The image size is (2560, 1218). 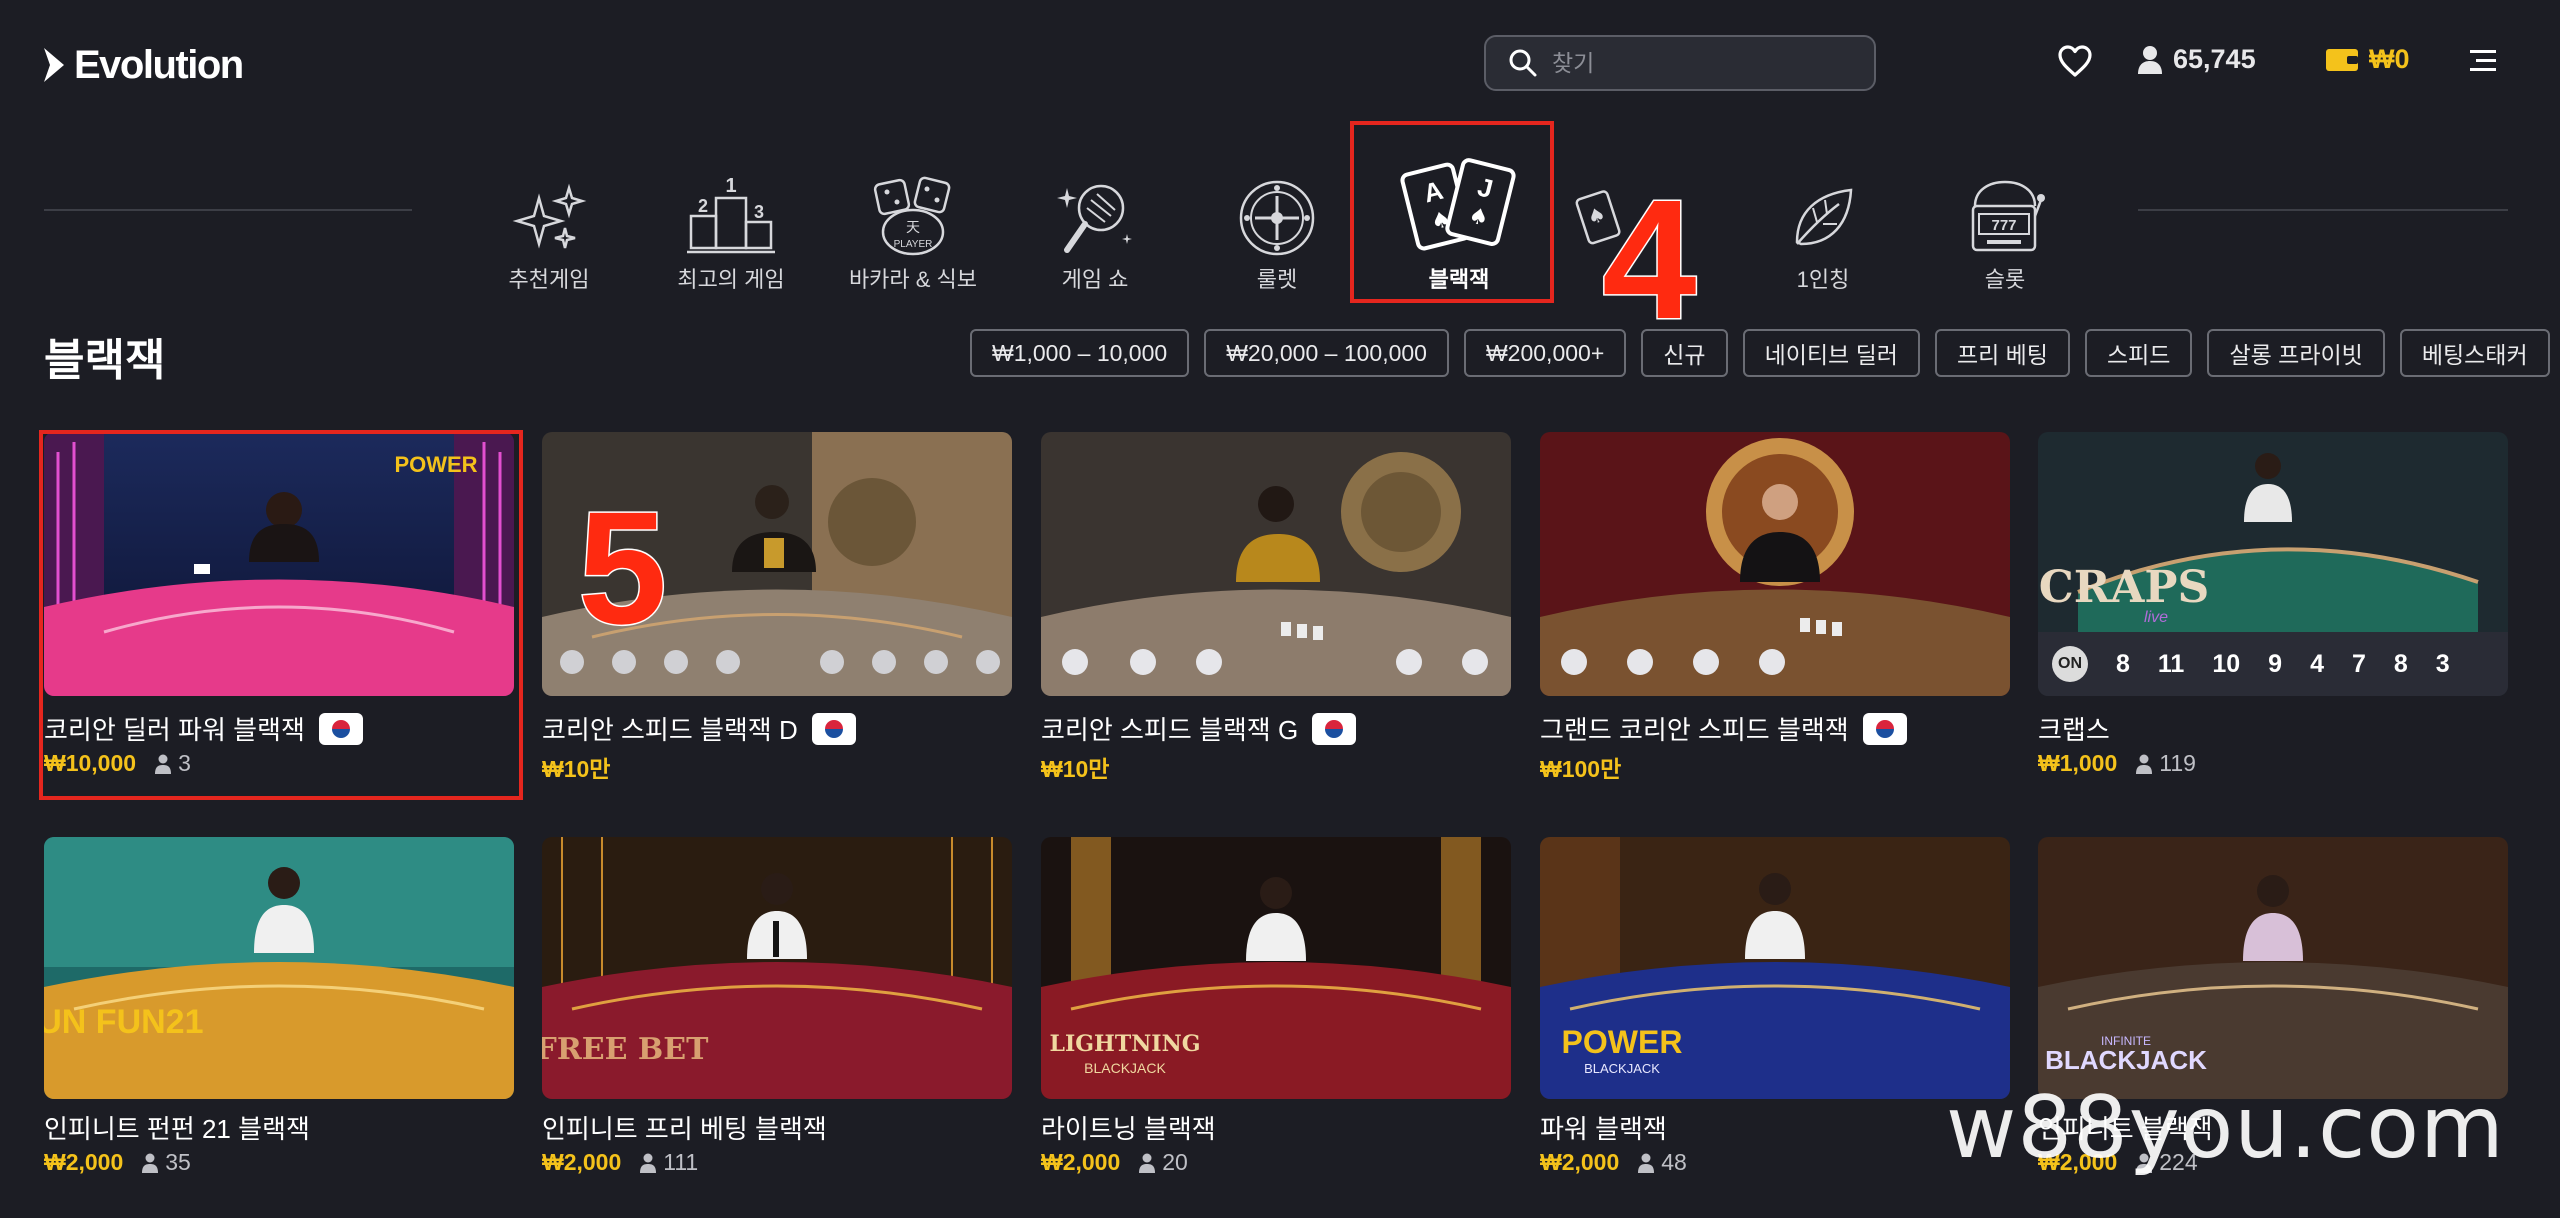 I want to click on freebet-logo-text: FREE BET, so click(x=625, y=1049).